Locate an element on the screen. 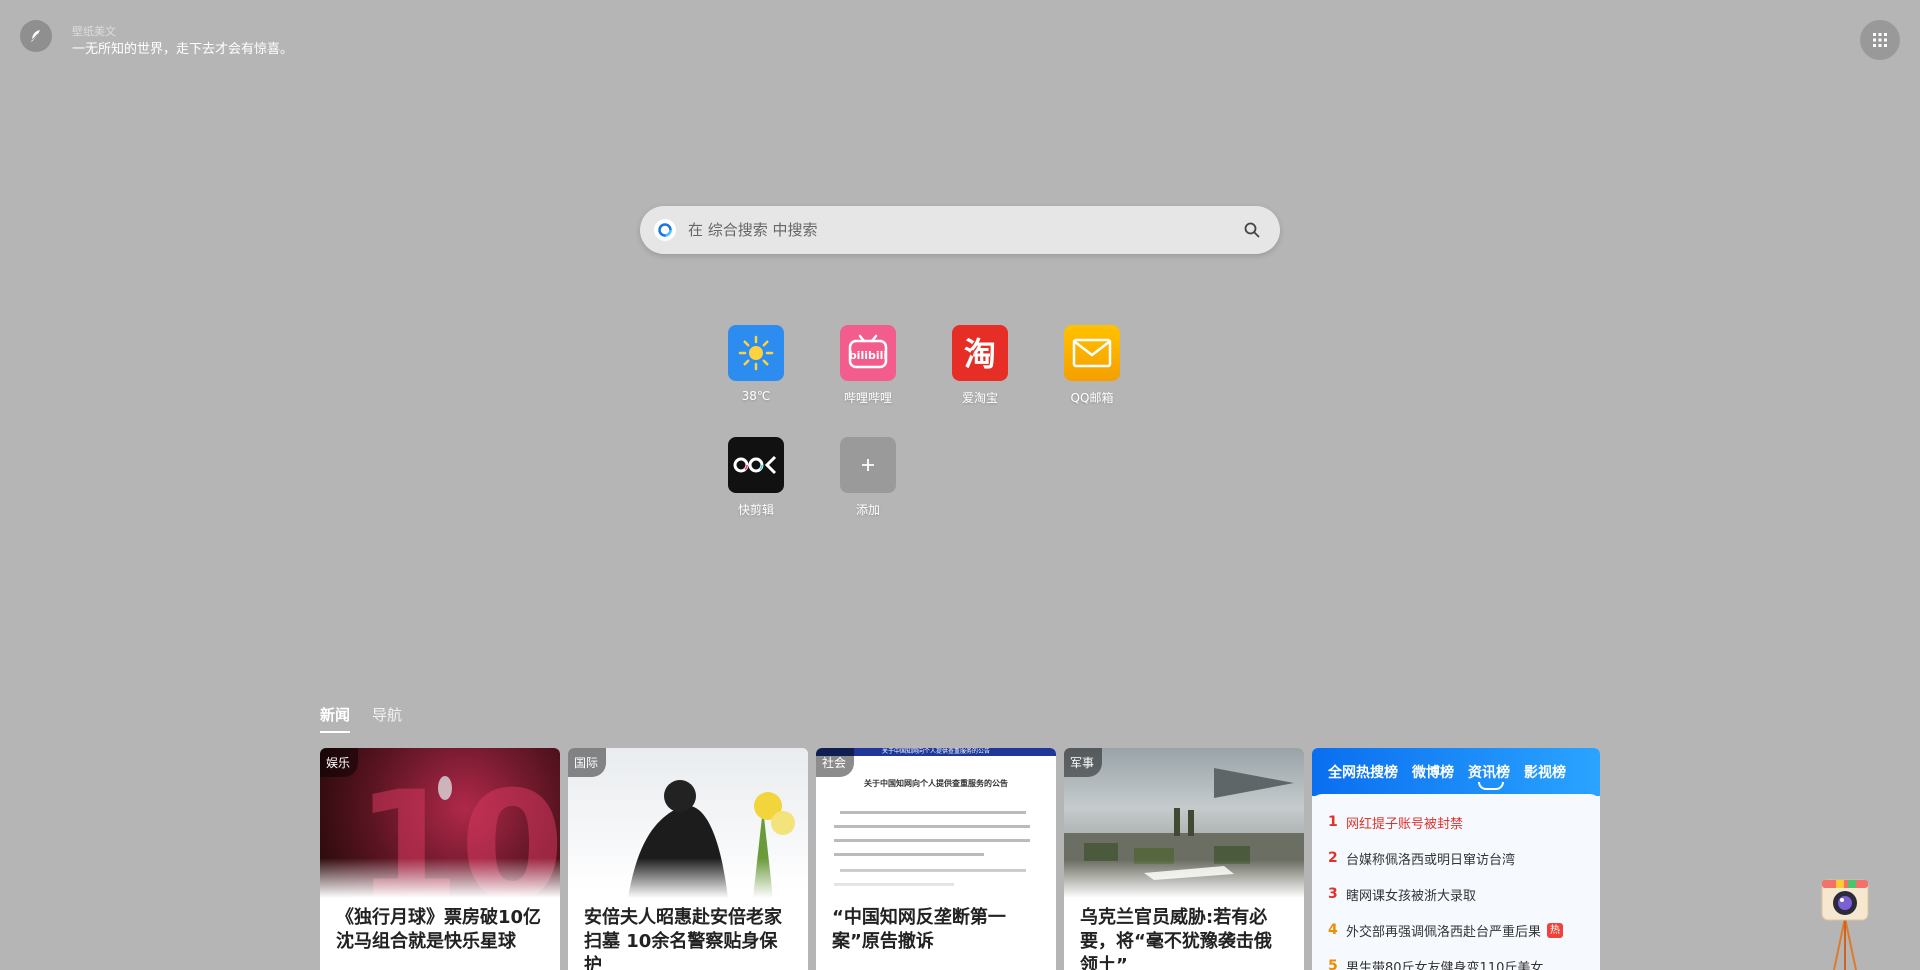 The width and height of the screenshot is (1920, 970). shortcut-qqmail: QQ邮箱 is located at coordinates (1092, 381).